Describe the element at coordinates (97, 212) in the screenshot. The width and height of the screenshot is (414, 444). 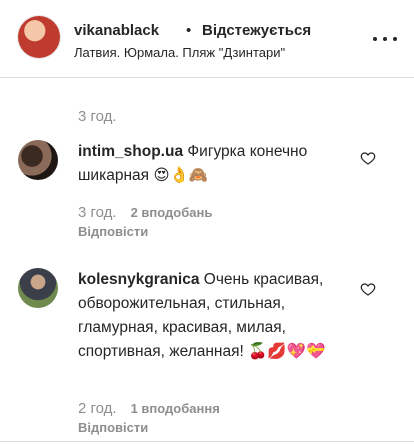
I see `comment-time: 3 год.` at that location.